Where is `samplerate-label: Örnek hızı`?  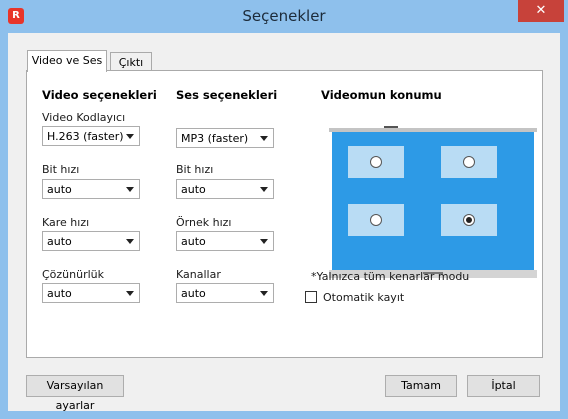
samplerate-label: Örnek hızı is located at coordinates (204, 222).